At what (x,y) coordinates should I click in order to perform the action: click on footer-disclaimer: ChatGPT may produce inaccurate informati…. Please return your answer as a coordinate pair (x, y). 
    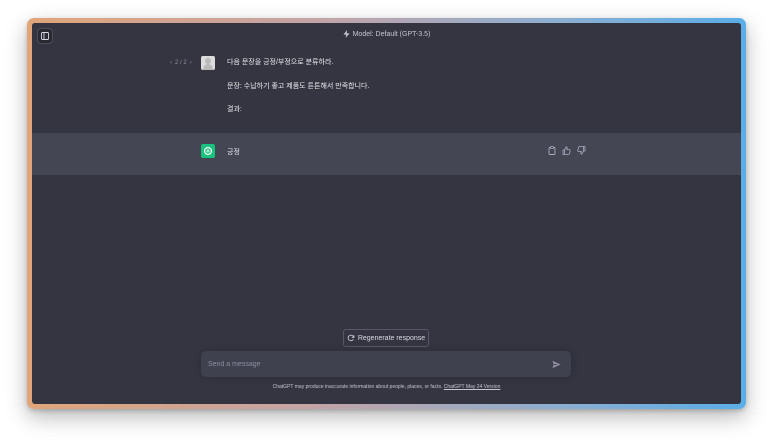
    Looking at the image, I should click on (386, 387).